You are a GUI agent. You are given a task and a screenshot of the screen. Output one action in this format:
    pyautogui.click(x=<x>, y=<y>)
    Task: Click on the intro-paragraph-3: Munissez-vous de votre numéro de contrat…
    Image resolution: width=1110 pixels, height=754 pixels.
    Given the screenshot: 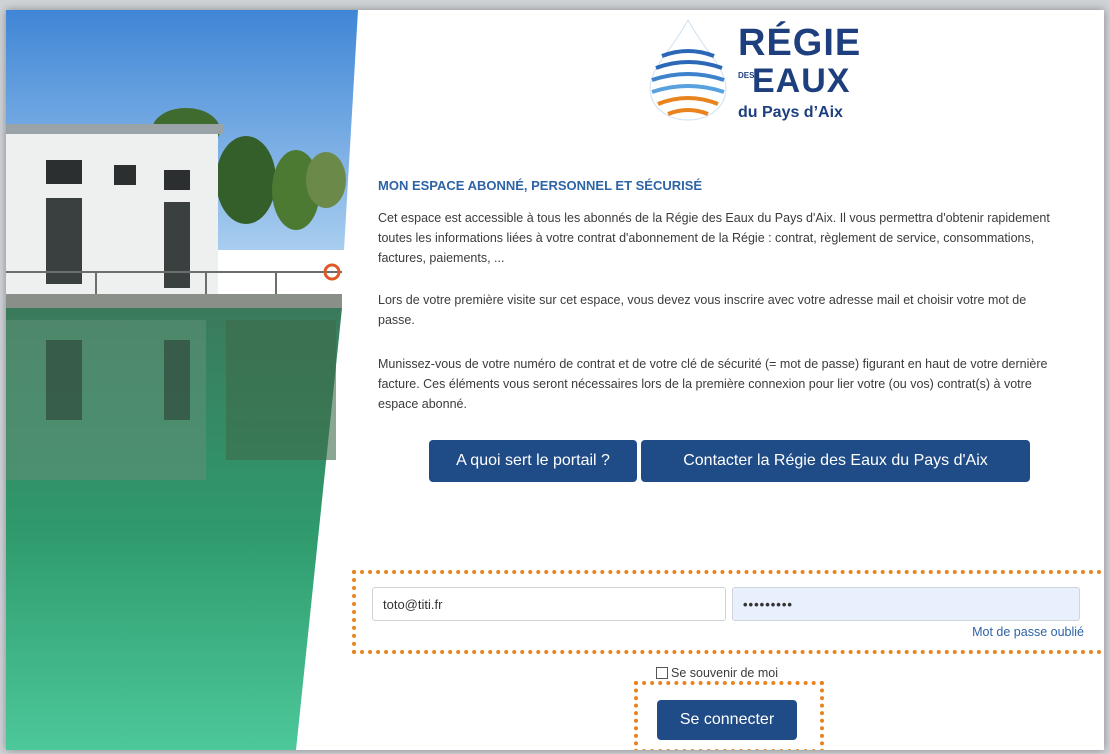 What is the action you would take?
    pyautogui.click(x=713, y=384)
    